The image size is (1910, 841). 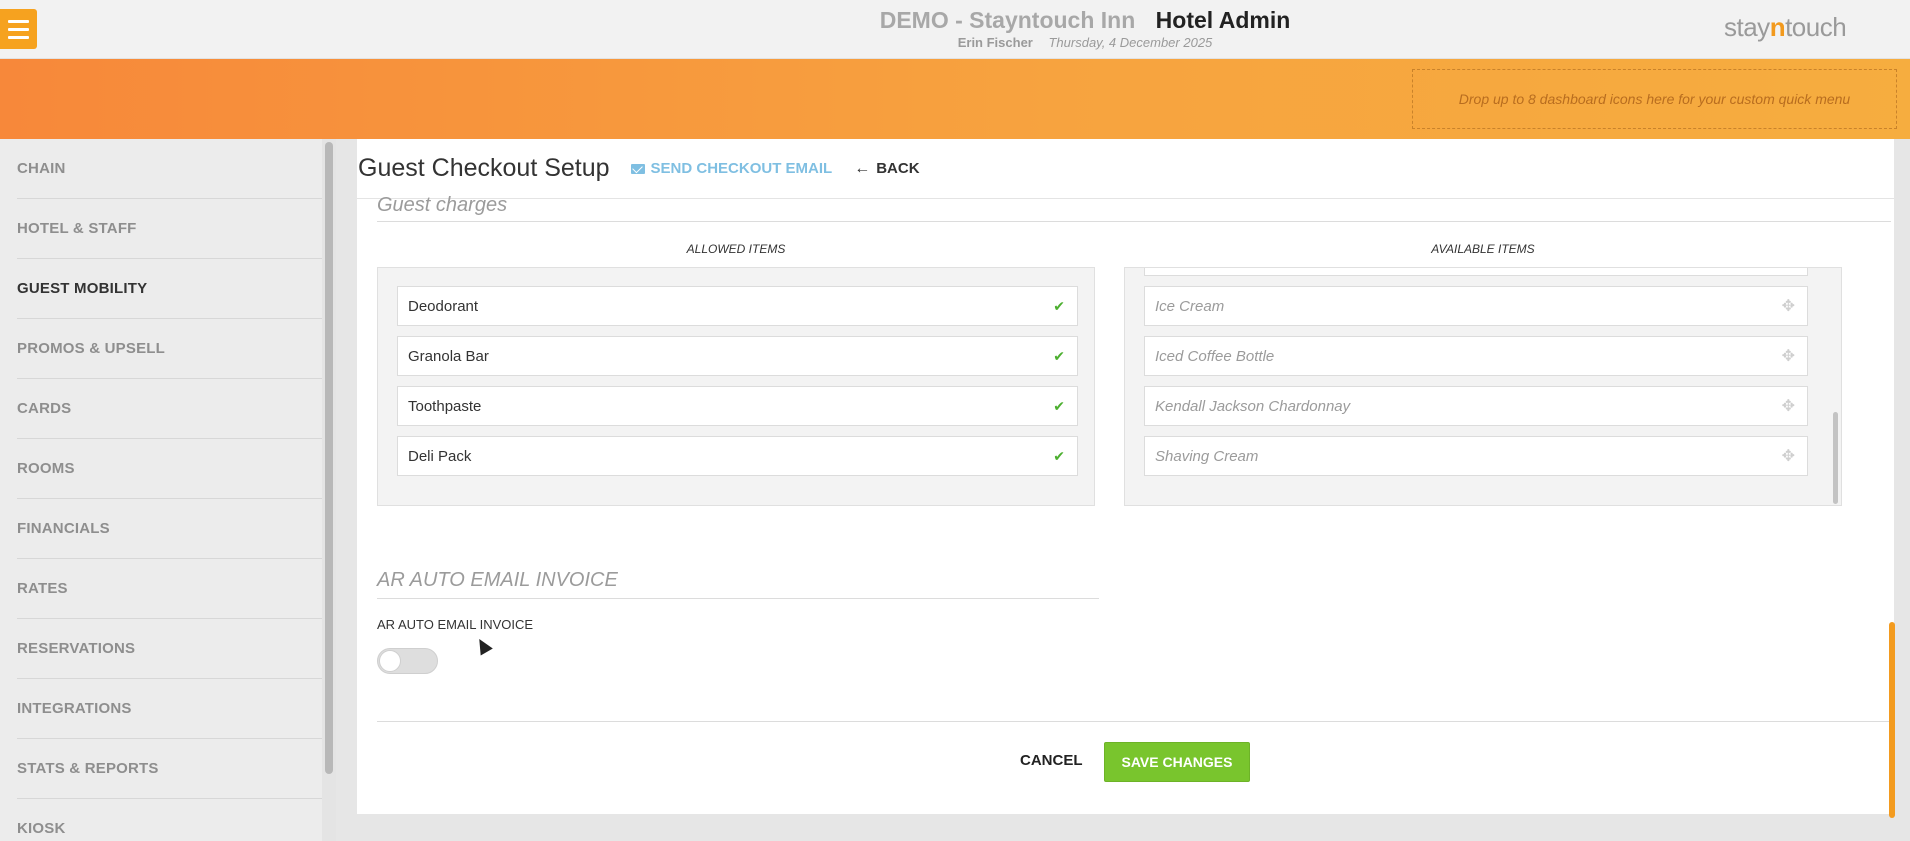 What do you see at coordinates (407, 661) in the screenshot?
I see `ar-auto-email-toggle` at bounding box center [407, 661].